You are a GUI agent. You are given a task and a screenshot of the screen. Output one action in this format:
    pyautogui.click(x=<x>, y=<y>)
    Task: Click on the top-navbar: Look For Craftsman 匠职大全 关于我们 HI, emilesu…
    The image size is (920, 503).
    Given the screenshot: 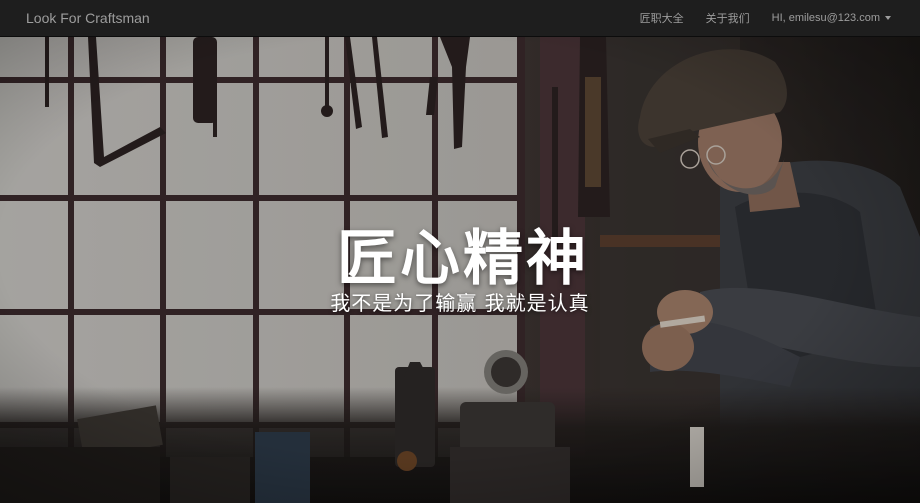 What is the action you would take?
    pyautogui.click(x=460, y=18)
    